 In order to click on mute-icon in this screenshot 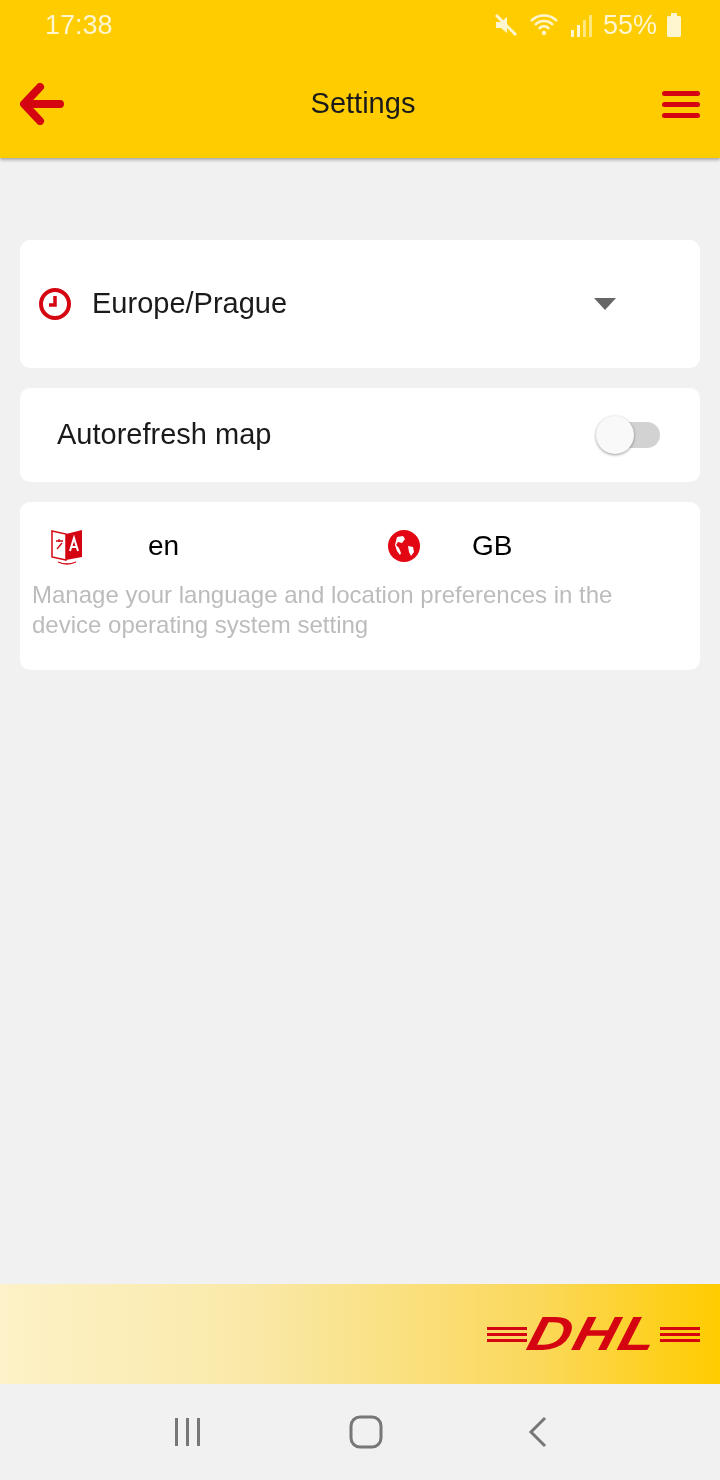, I will do `click(505, 25)`.